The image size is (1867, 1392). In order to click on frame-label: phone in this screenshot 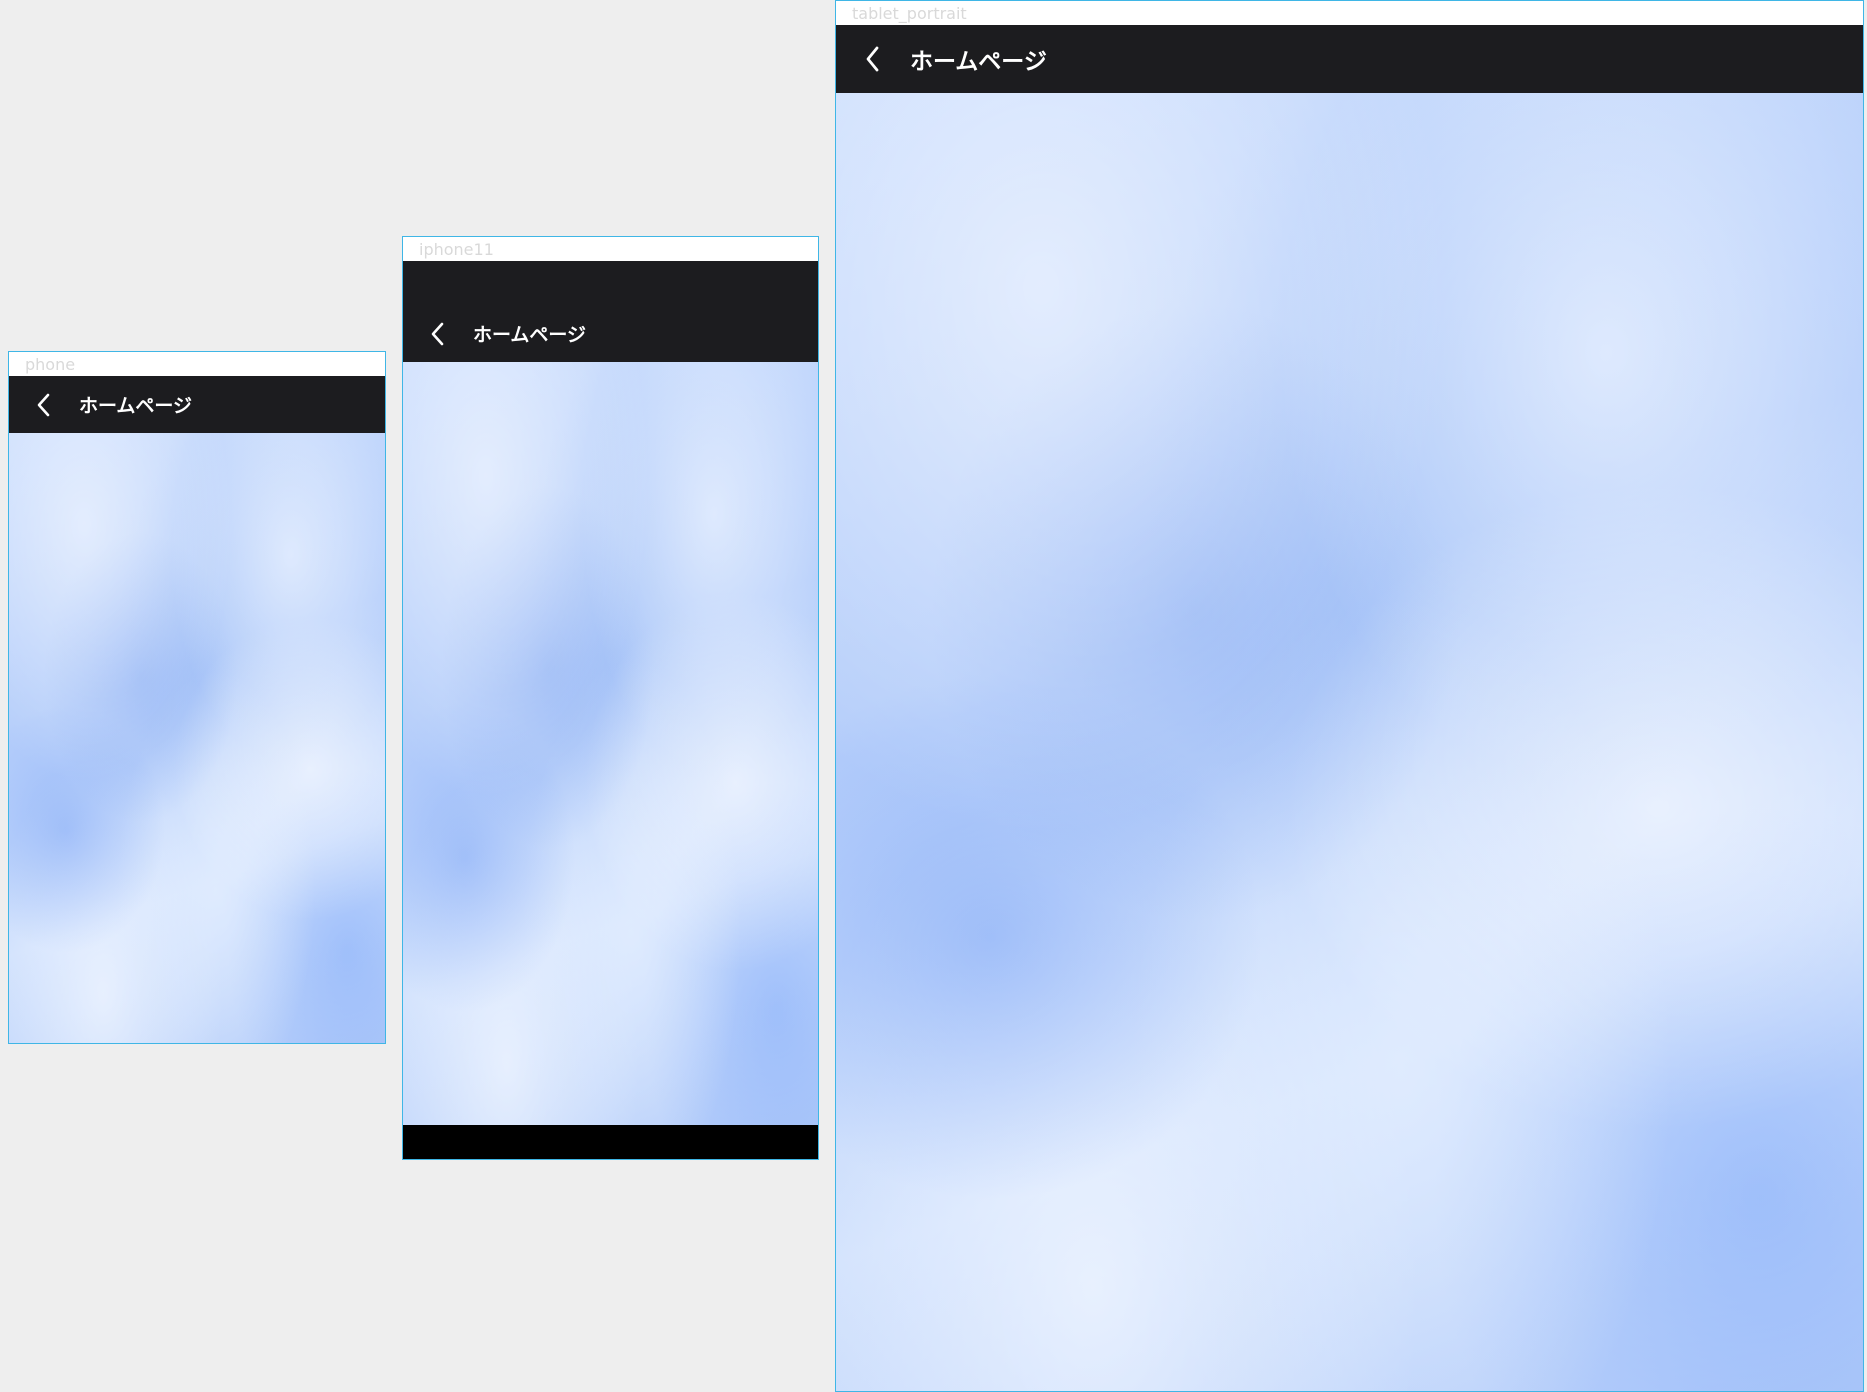, I will do `click(50, 364)`.